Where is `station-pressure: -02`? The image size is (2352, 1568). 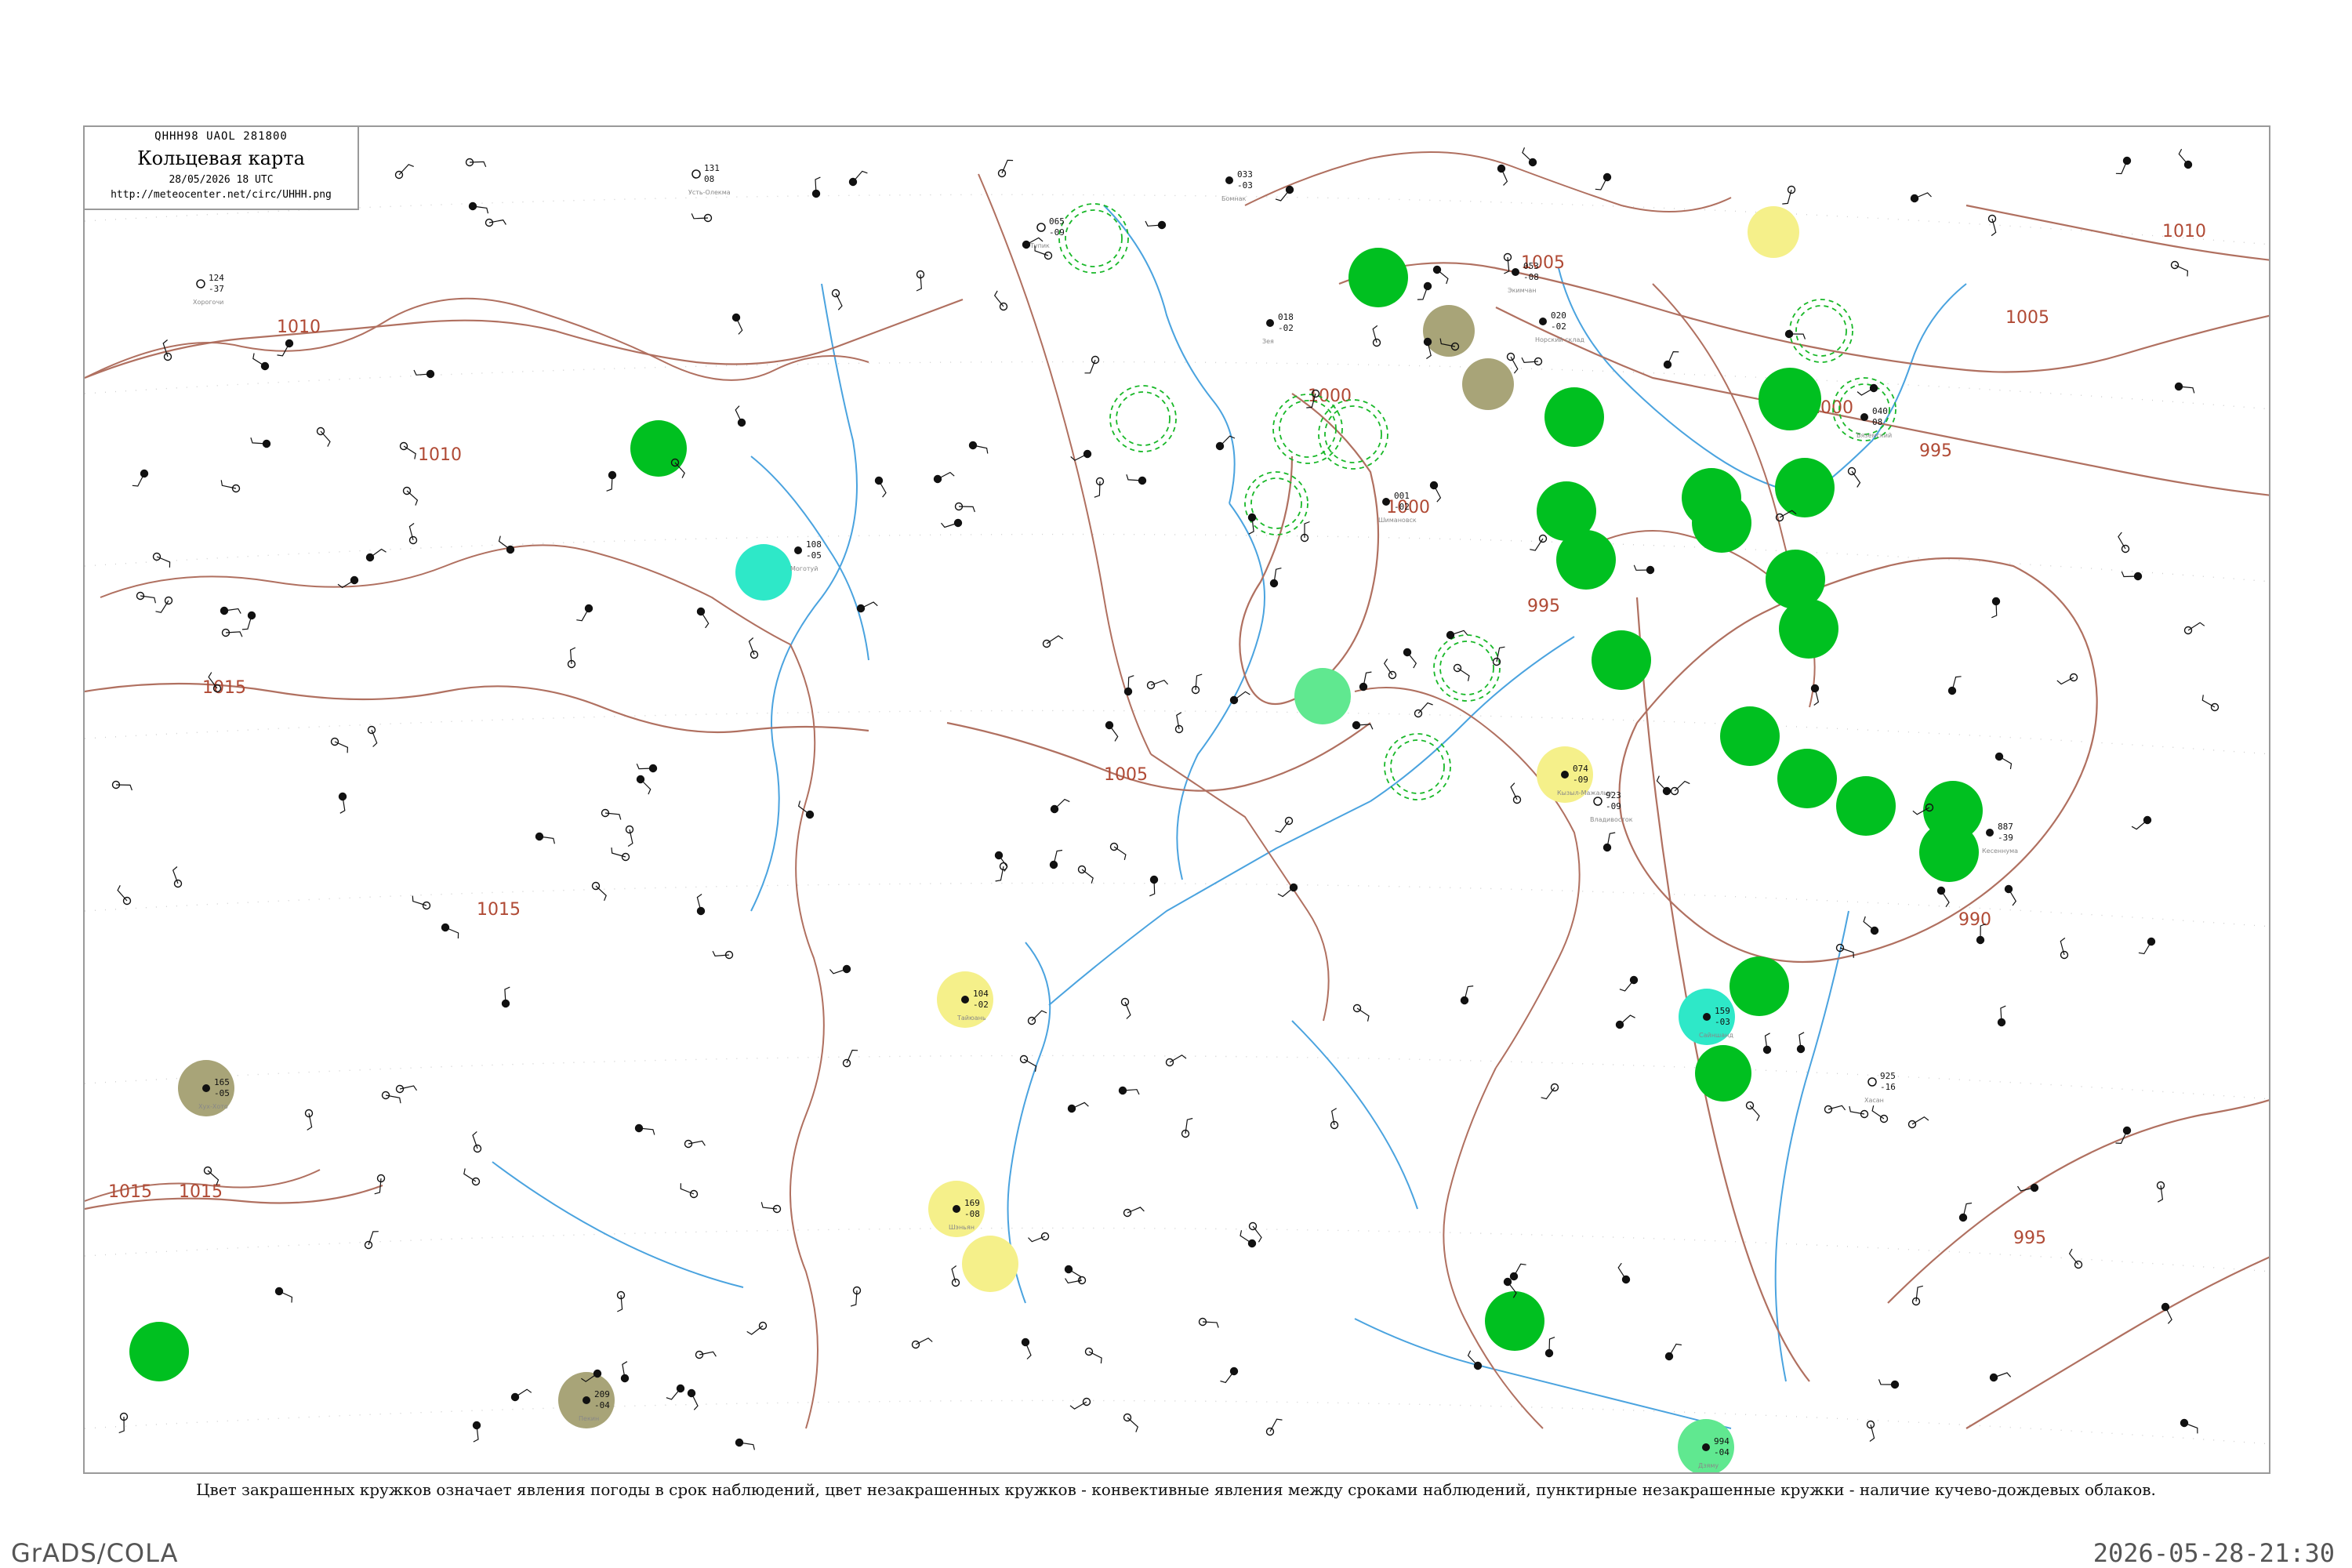
station-pressure: -02 is located at coordinates (981, 1005).